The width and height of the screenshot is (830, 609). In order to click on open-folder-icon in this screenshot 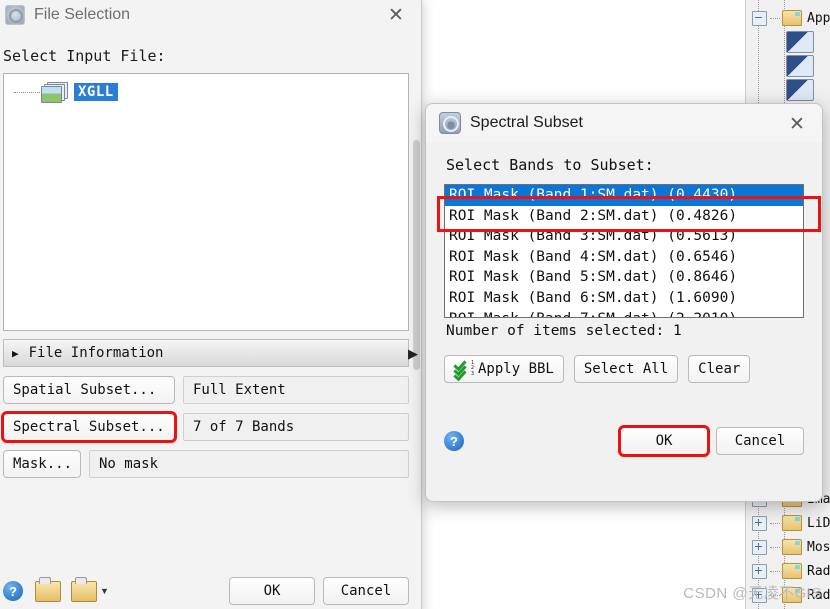, I will do `click(48, 589)`.